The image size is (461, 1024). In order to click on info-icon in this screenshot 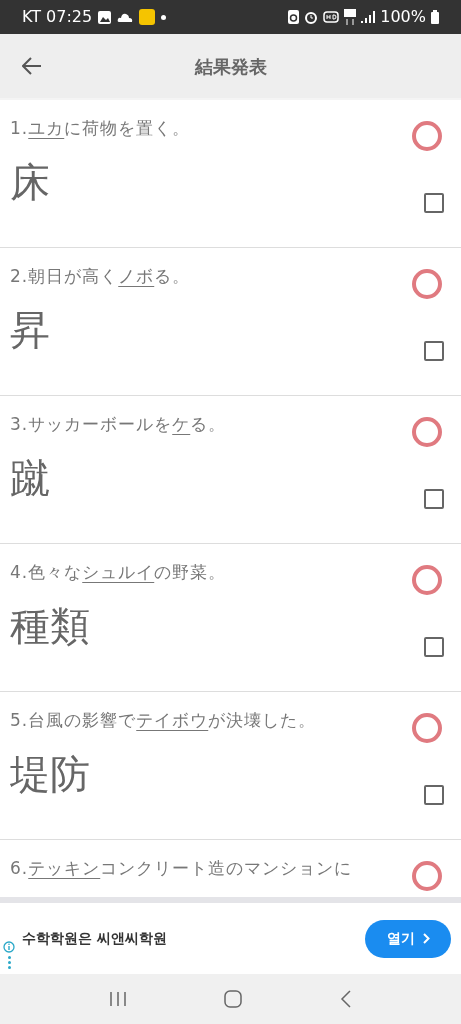, I will do `click(9, 947)`.